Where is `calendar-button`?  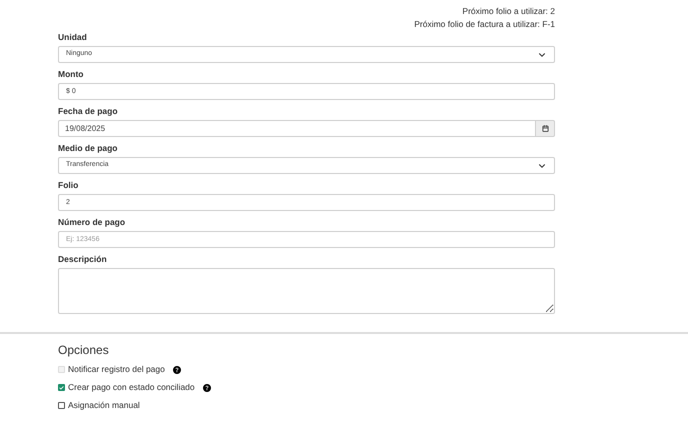 calendar-button is located at coordinates (545, 128).